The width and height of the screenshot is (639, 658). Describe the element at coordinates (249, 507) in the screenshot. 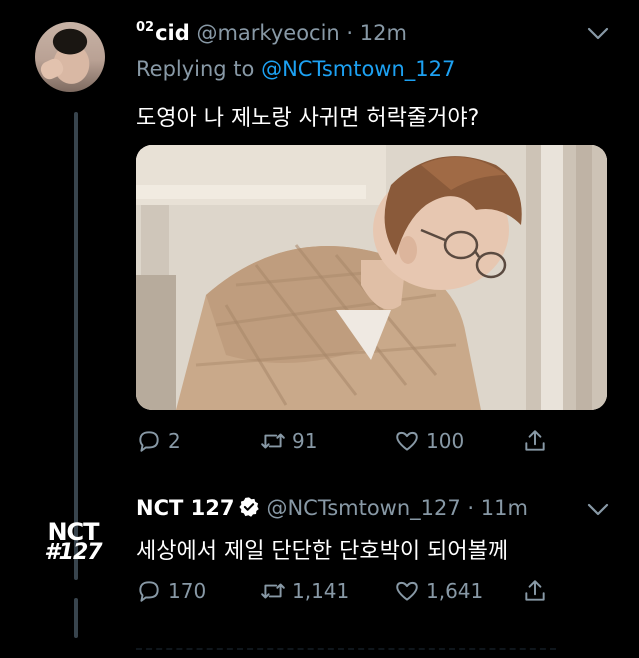

I see `verified-icon` at that location.